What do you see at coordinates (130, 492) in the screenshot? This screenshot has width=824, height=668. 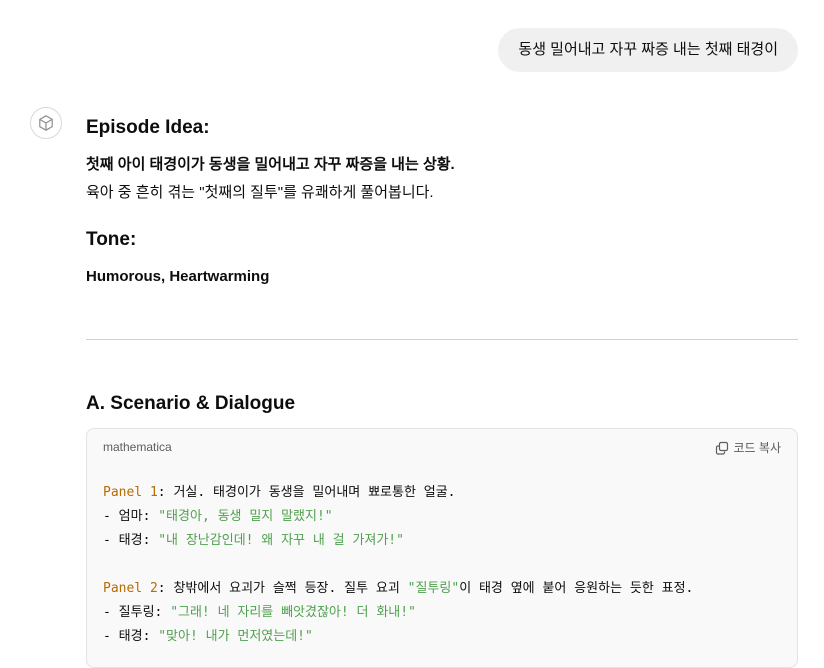 I see `panel-label: Panel 1` at bounding box center [130, 492].